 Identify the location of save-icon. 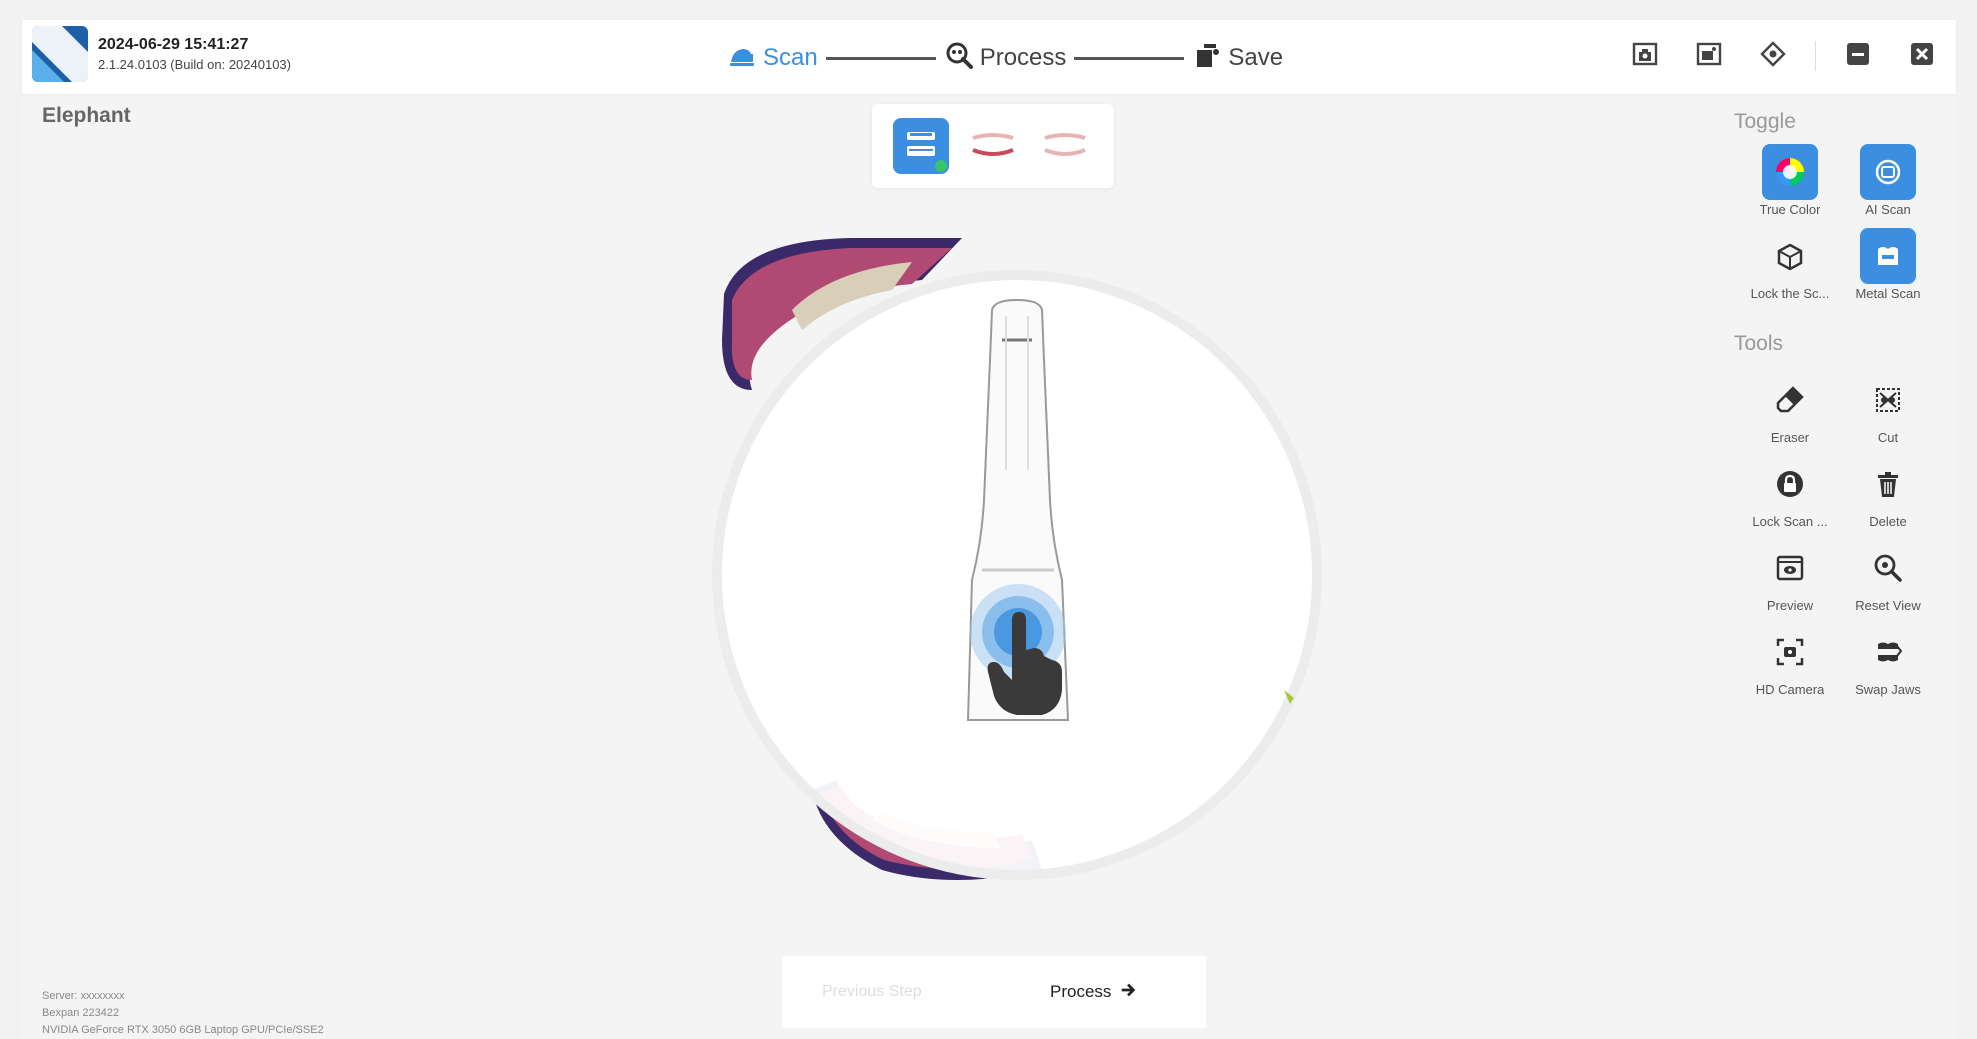
(1207, 58).